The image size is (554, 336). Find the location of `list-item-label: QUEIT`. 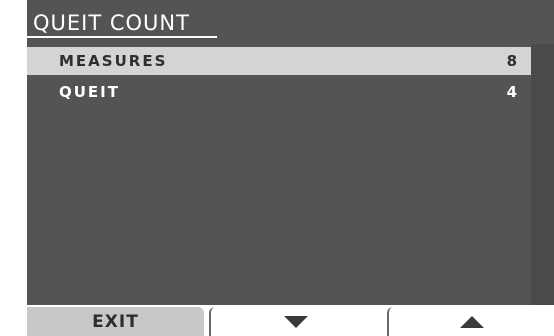

list-item-label: QUEIT is located at coordinates (89, 92).